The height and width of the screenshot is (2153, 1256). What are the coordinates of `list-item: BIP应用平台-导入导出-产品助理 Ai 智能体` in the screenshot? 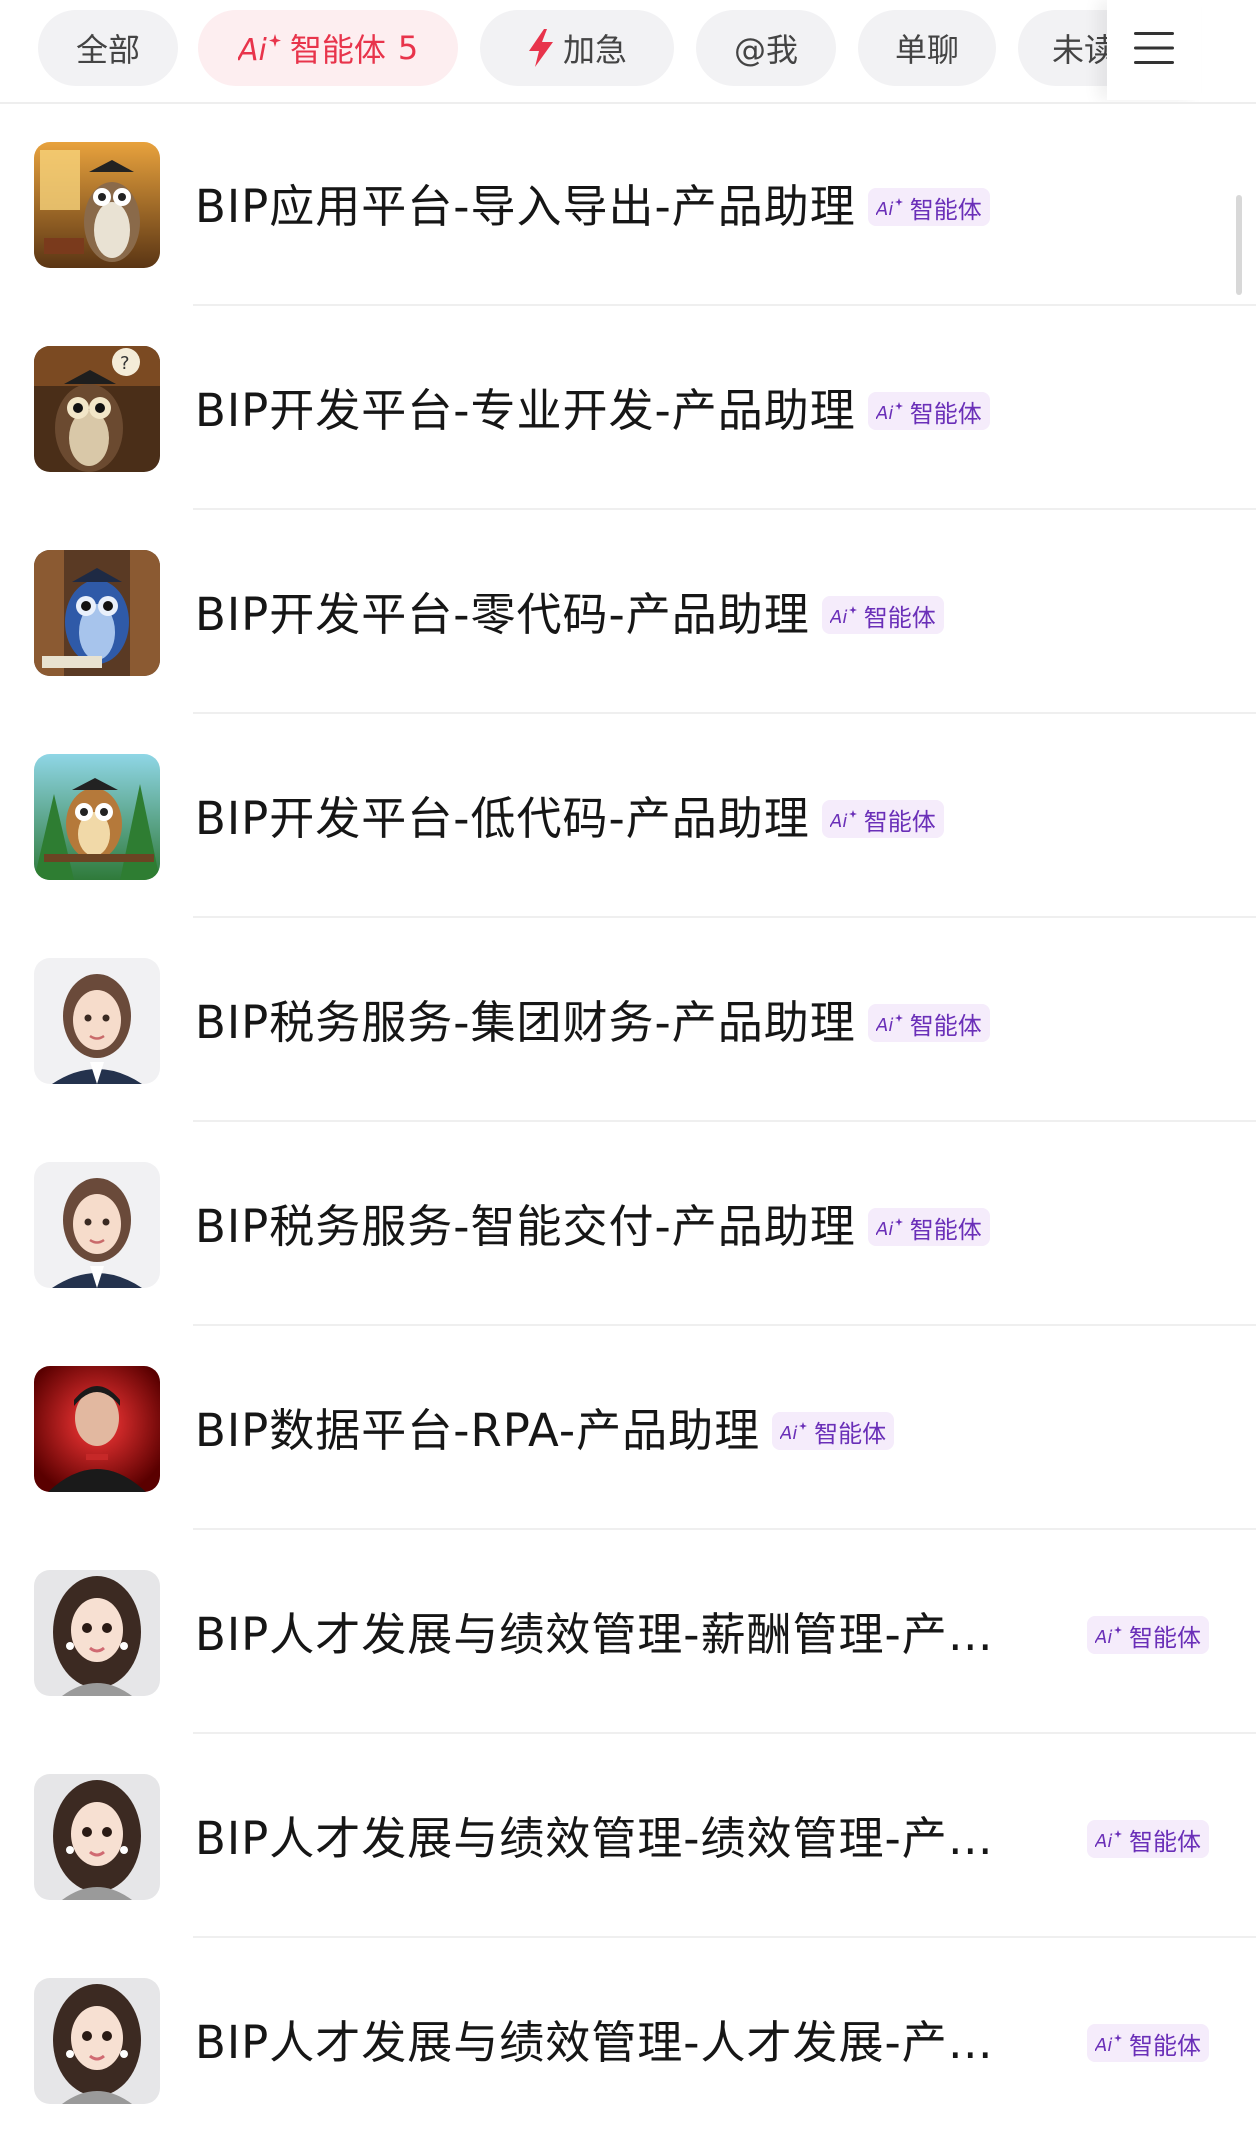 It's located at (628, 204).